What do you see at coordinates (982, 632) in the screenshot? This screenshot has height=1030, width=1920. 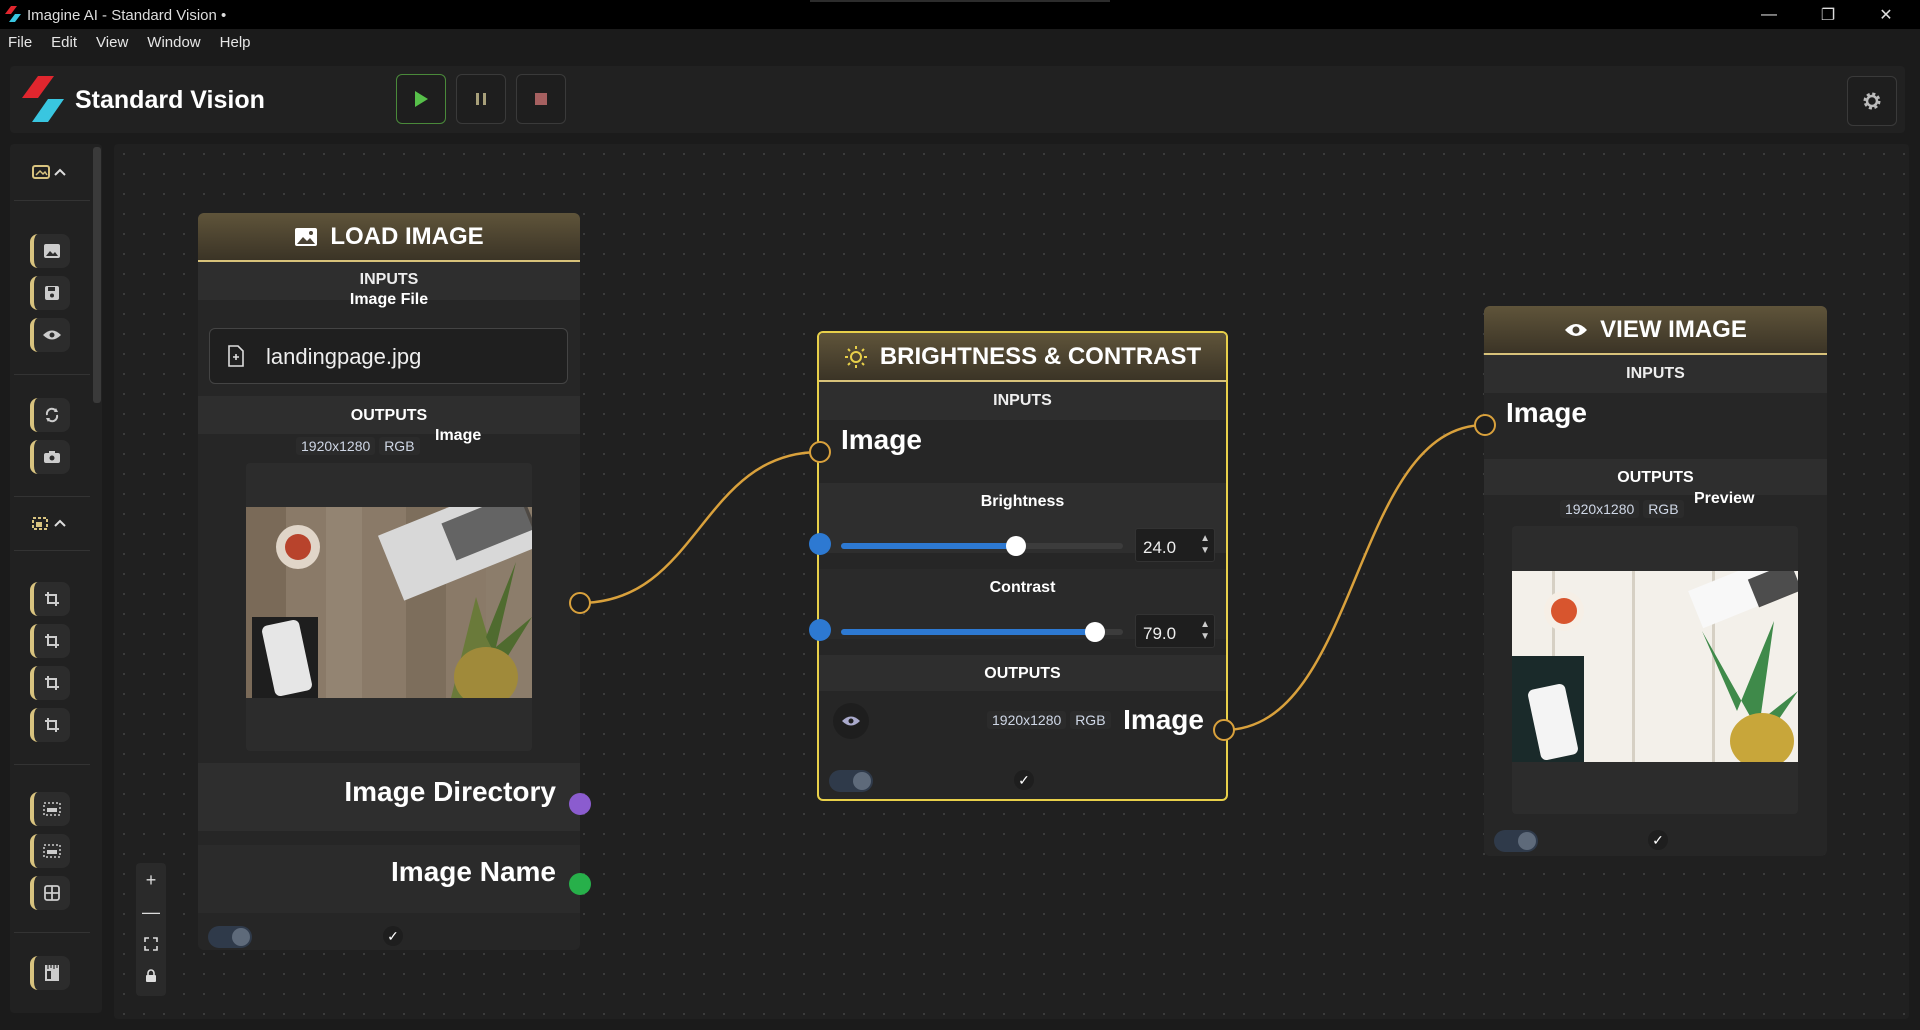 I see `contrast-slider` at bounding box center [982, 632].